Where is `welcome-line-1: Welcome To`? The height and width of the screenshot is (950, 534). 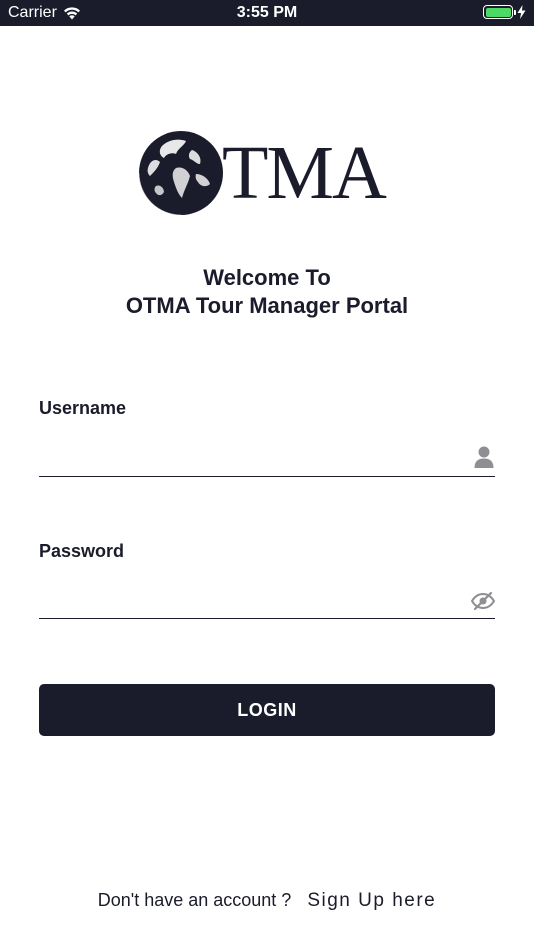
welcome-line-1: Welcome To is located at coordinates (267, 277).